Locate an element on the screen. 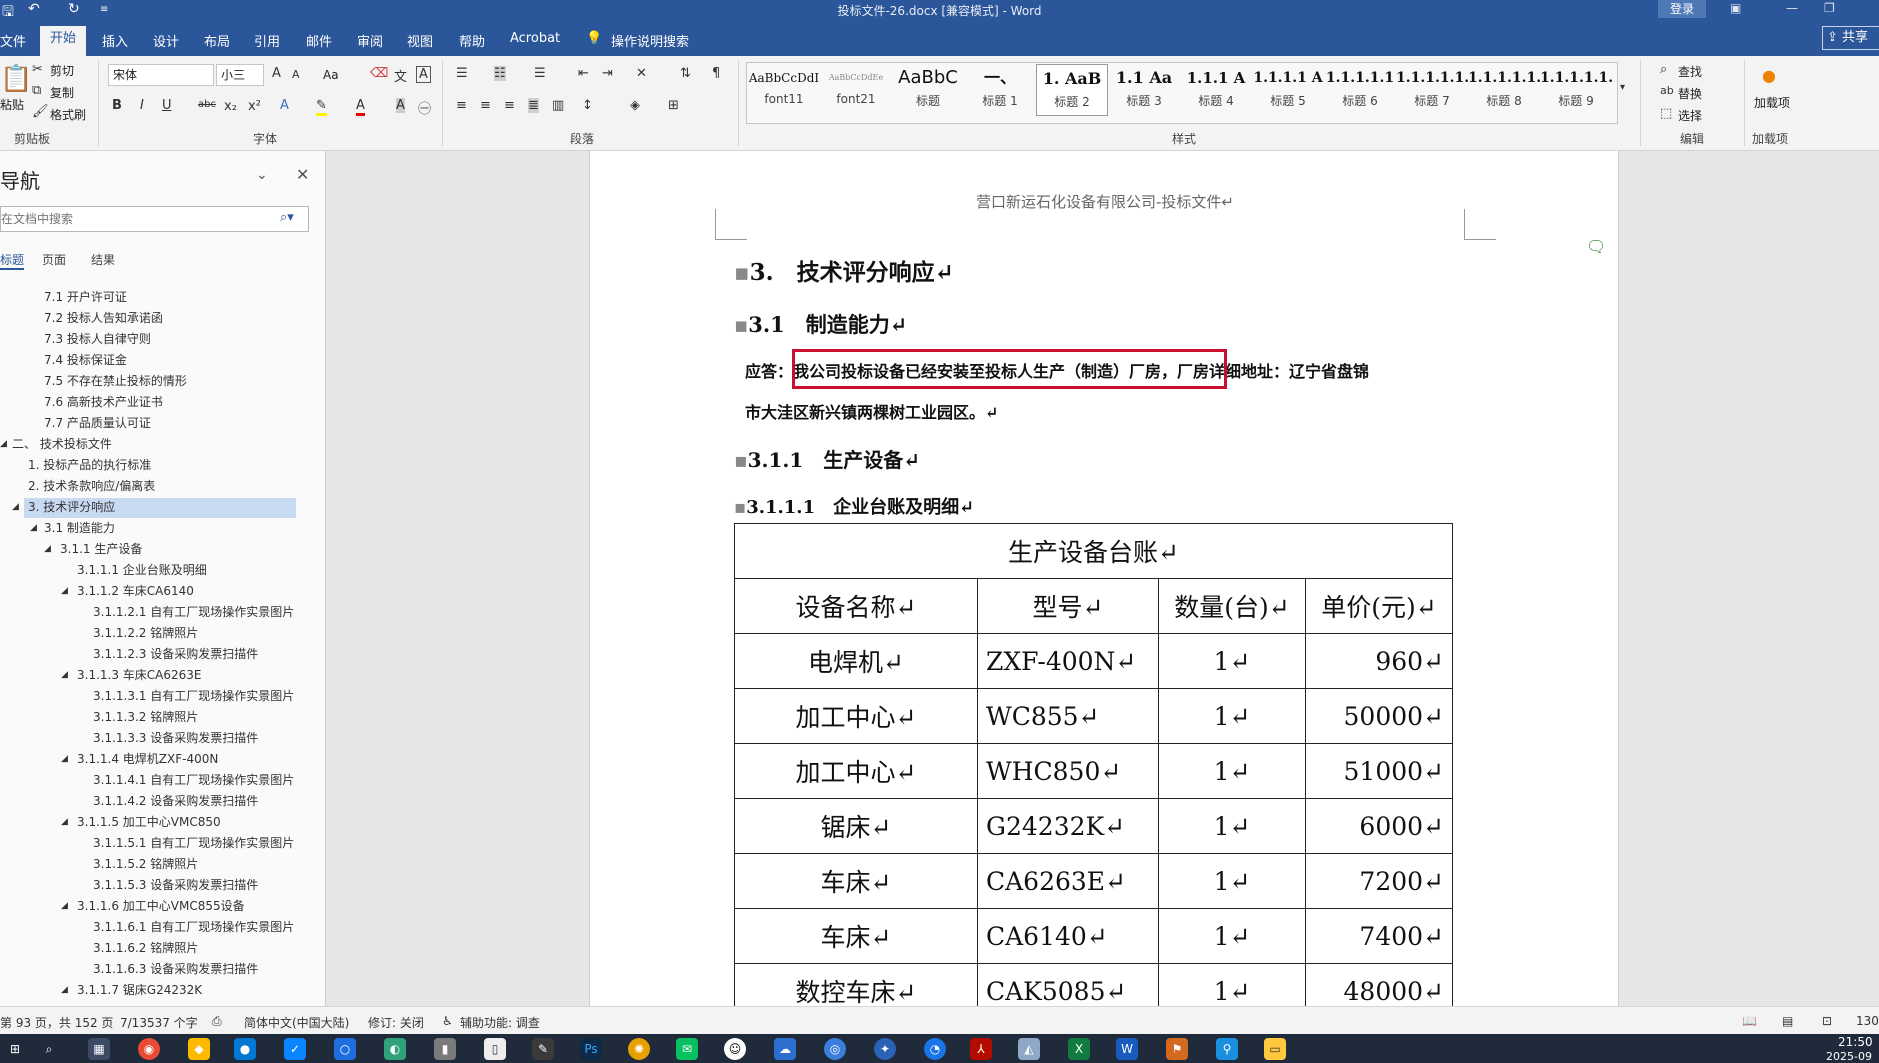 The image size is (1879, 1063). ribbon-display-icon: ▣ is located at coordinates (1735, 8).